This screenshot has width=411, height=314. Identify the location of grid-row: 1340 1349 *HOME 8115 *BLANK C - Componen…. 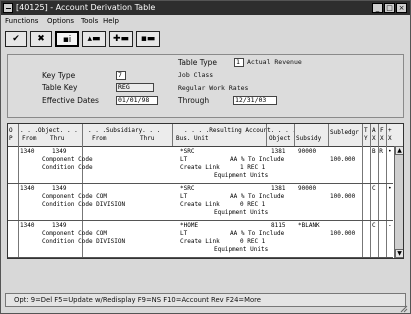
(200, 239).